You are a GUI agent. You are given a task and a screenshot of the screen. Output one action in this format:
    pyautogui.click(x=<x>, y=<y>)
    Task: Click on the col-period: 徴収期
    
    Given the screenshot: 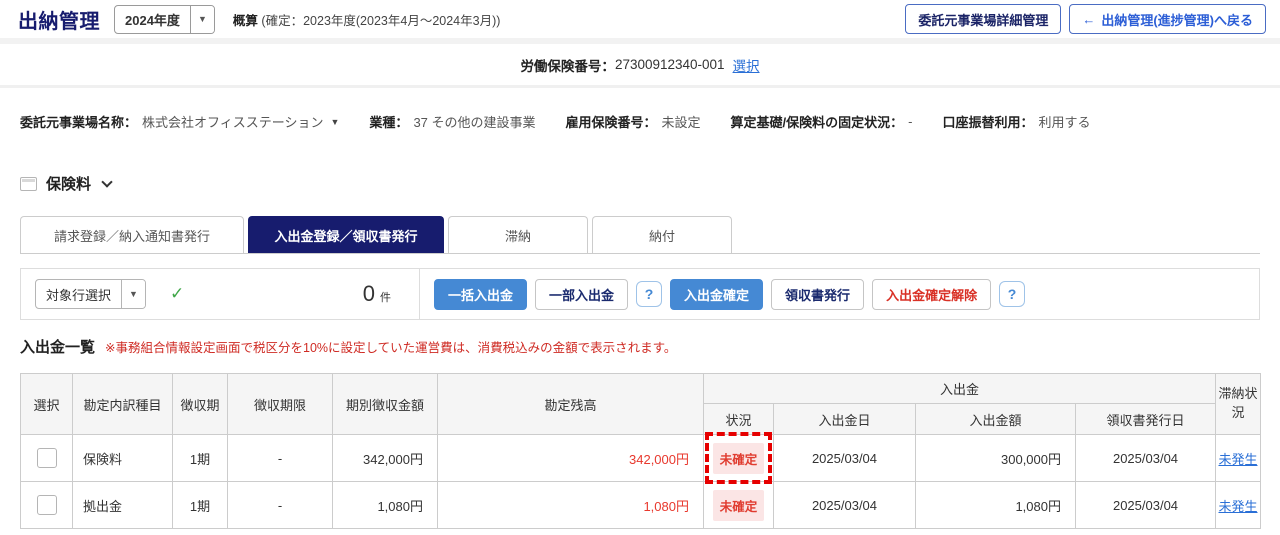 What is the action you would take?
    pyautogui.click(x=200, y=404)
    